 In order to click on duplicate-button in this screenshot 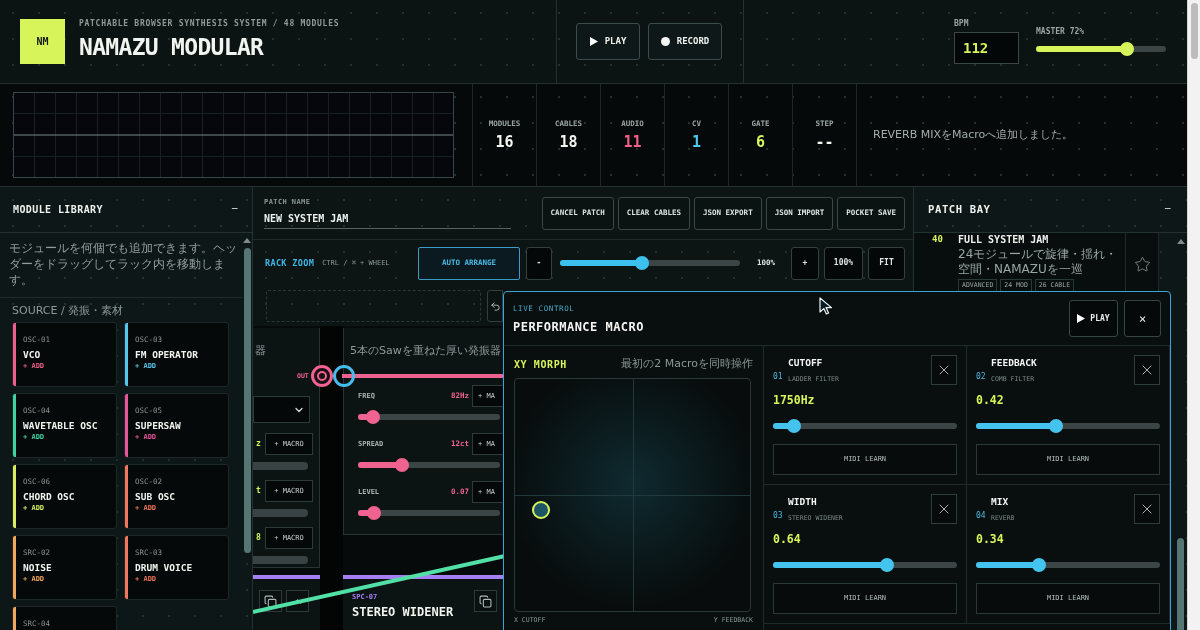, I will do `click(485, 601)`.